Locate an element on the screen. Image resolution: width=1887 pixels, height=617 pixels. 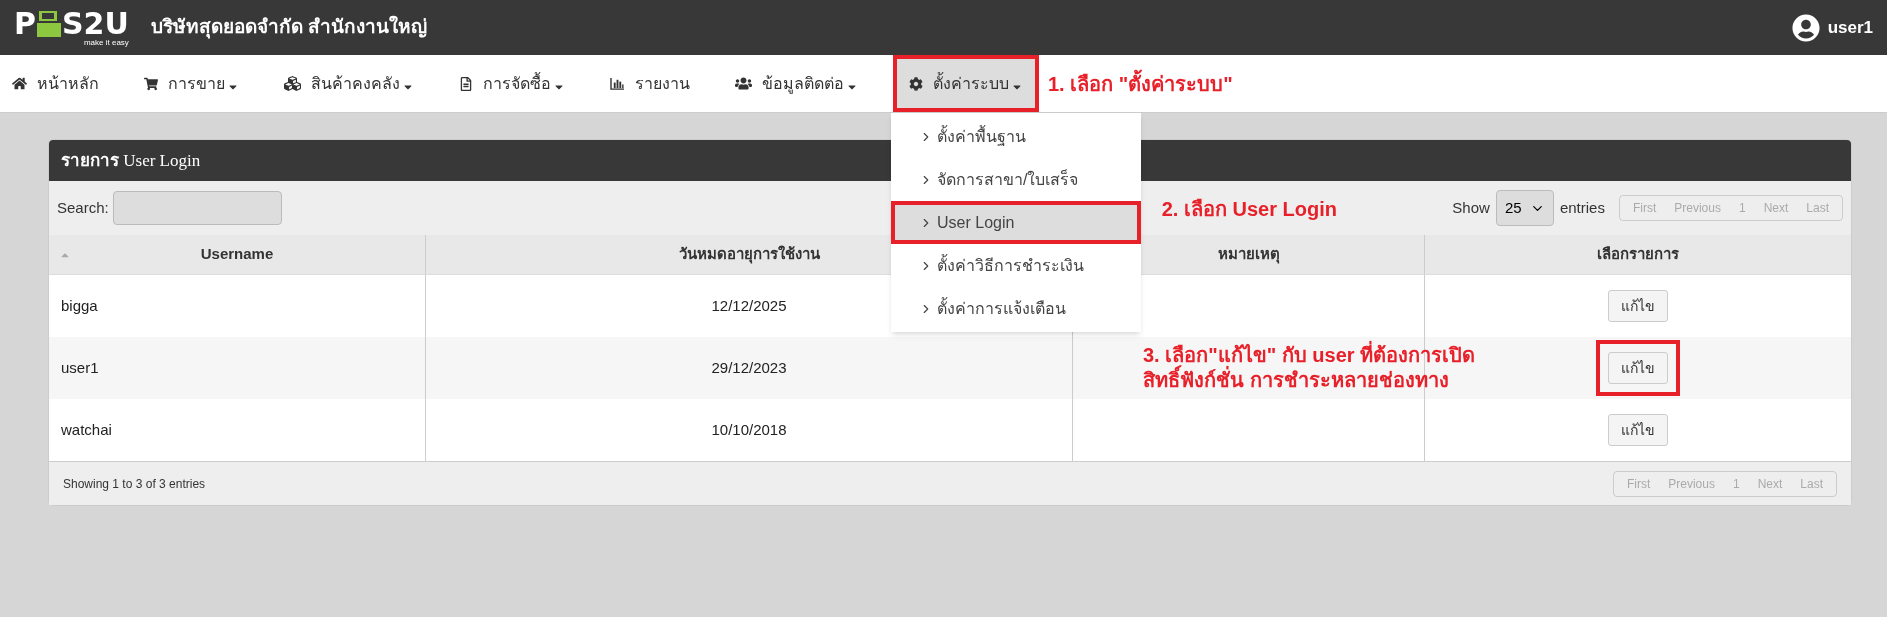
nav-item: การขาย is located at coordinates (191, 83).